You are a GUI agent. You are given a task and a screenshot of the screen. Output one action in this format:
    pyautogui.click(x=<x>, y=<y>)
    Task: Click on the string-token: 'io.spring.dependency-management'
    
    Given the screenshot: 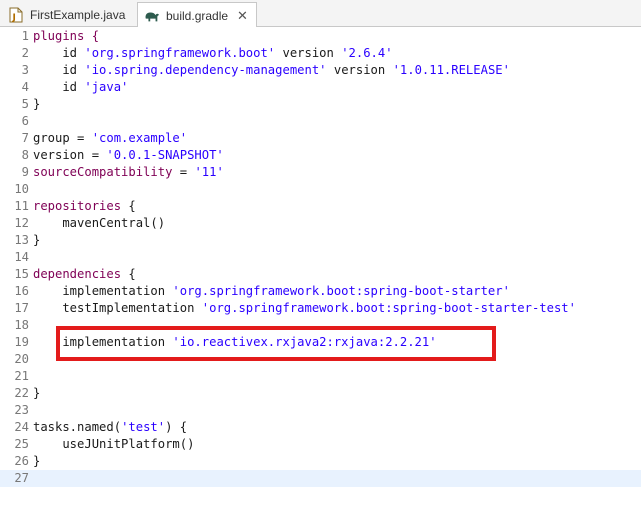 What is the action you would take?
    pyautogui.click(x=205, y=70)
    